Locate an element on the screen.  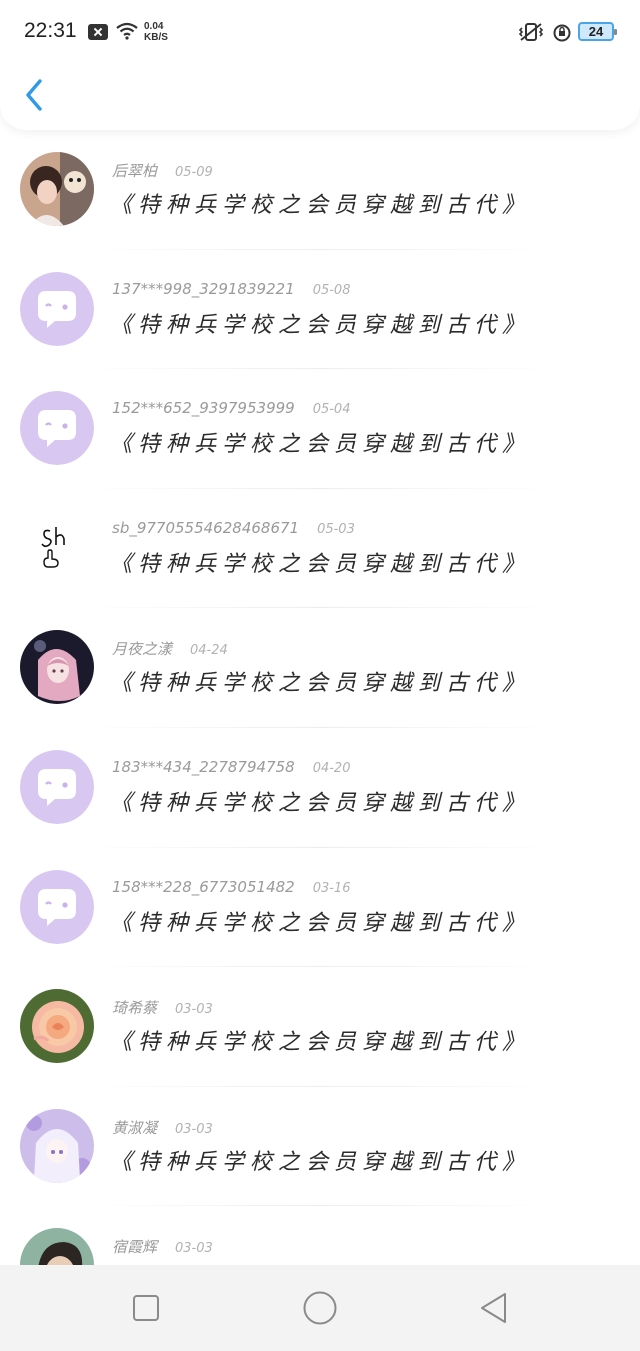
status-bar: 22:31 0.04 KB/S 24 is located at coordinates (320, 33).